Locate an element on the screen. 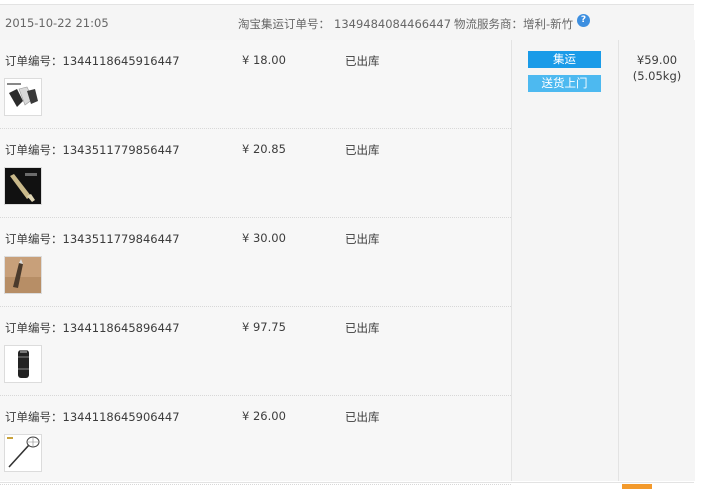 This screenshot has width=720, height=489. order-row: 订单编号：1344118645906447 ¥ 26.00 已出库 is located at coordinates (255, 440).